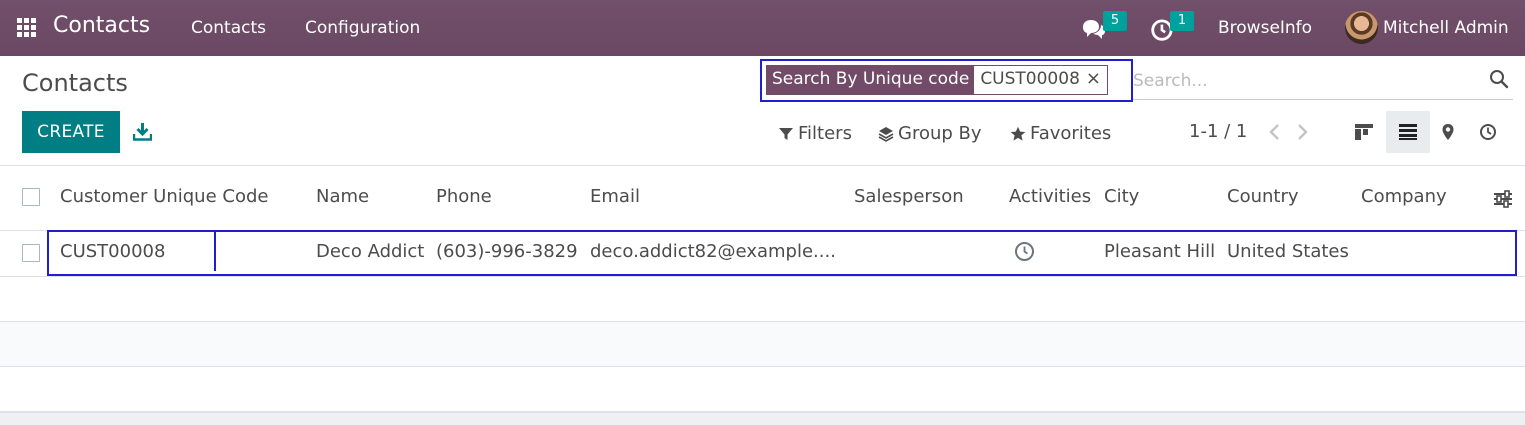 The height and width of the screenshot is (425, 1525). Describe the element at coordinates (762, 418) in the screenshot. I see `table-footer` at that location.